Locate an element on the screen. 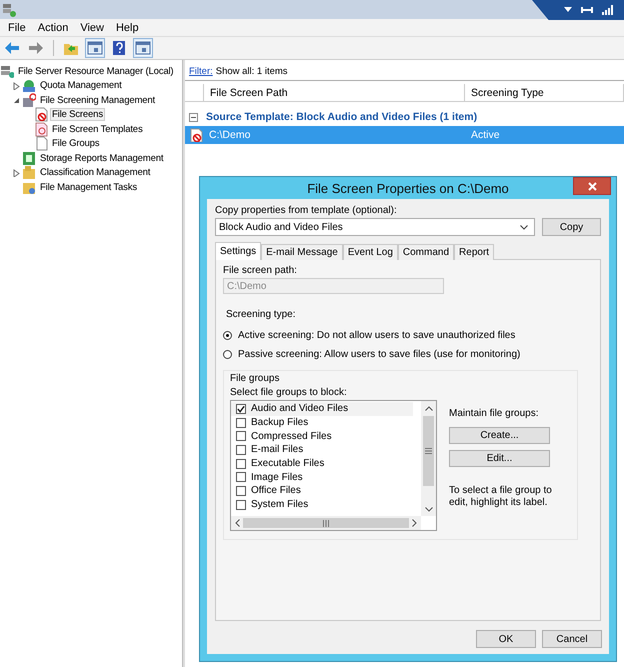 Image resolution: width=624 pixels, height=667 pixels. list-item: Compressed Files is located at coordinates (322, 436).